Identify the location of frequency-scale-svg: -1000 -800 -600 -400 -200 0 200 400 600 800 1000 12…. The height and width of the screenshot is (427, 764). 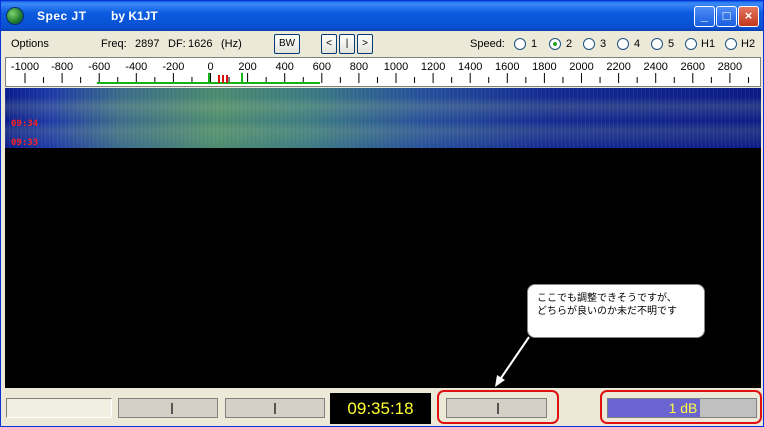
(380, 72).